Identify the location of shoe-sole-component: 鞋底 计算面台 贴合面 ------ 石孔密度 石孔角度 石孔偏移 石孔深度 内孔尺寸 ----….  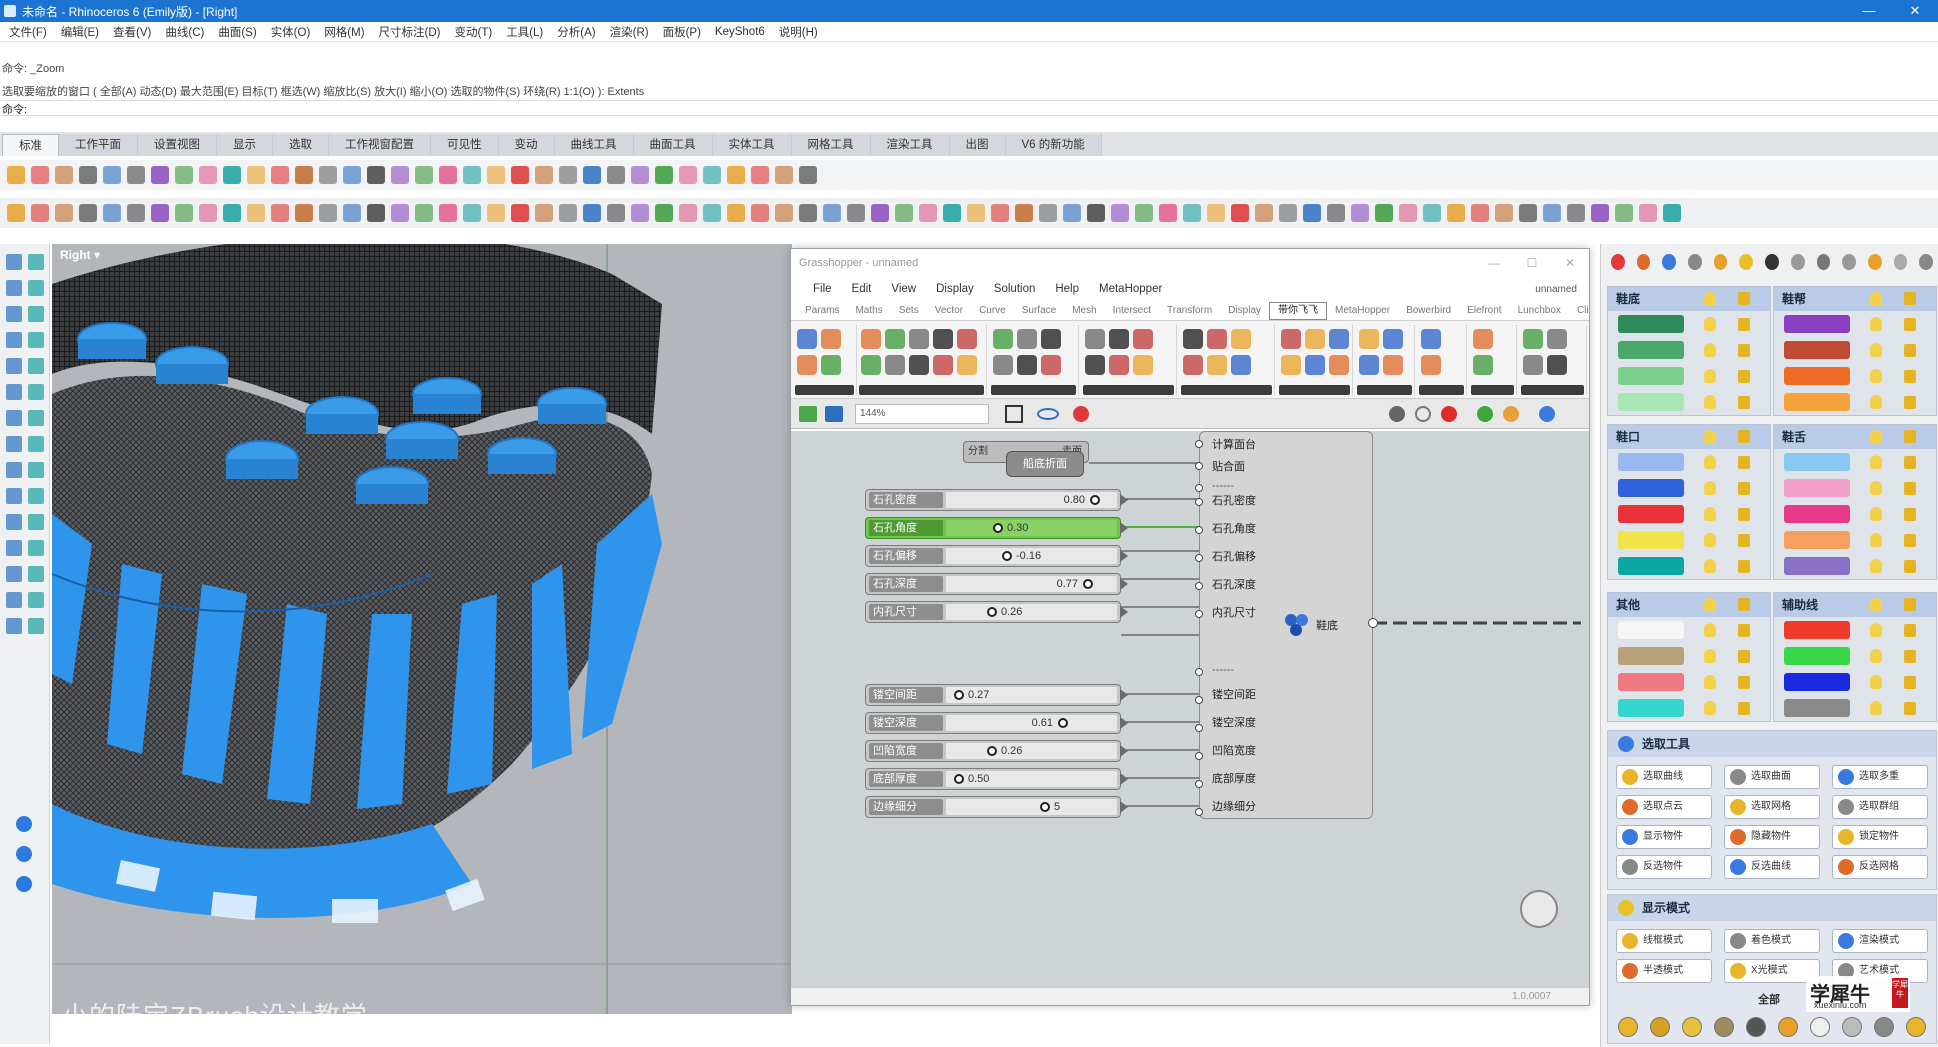
(1286, 625).